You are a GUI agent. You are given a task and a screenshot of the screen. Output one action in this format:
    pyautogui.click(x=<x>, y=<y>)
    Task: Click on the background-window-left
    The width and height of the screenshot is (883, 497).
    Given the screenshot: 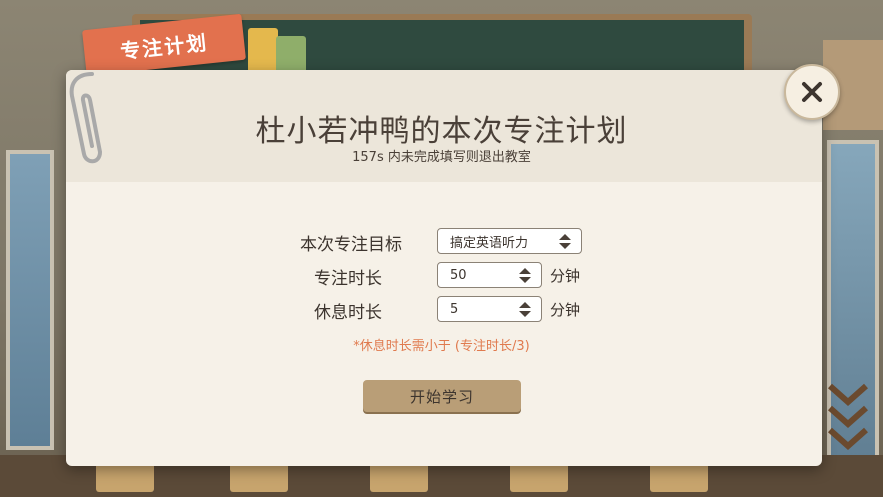 What is the action you would take?
    pyautogui.click(x=30, y=300)
    